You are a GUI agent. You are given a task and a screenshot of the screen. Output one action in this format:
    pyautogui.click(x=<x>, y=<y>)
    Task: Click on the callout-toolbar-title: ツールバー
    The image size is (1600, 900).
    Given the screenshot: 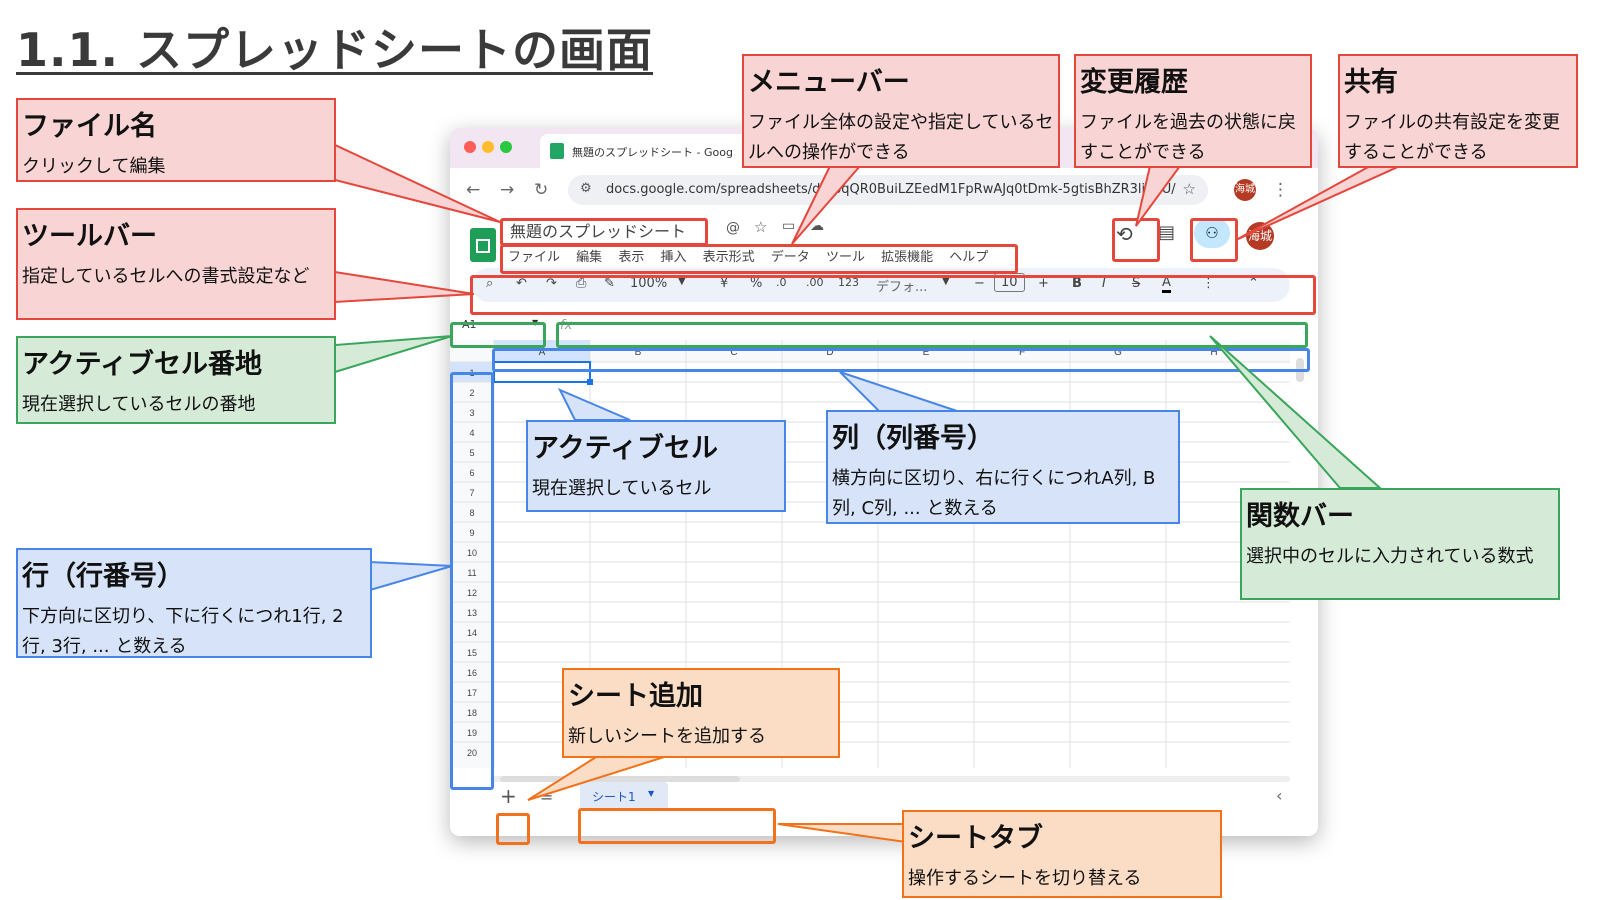 What is the action you would take?
    pyautogui.click(x=89, y=236)
    